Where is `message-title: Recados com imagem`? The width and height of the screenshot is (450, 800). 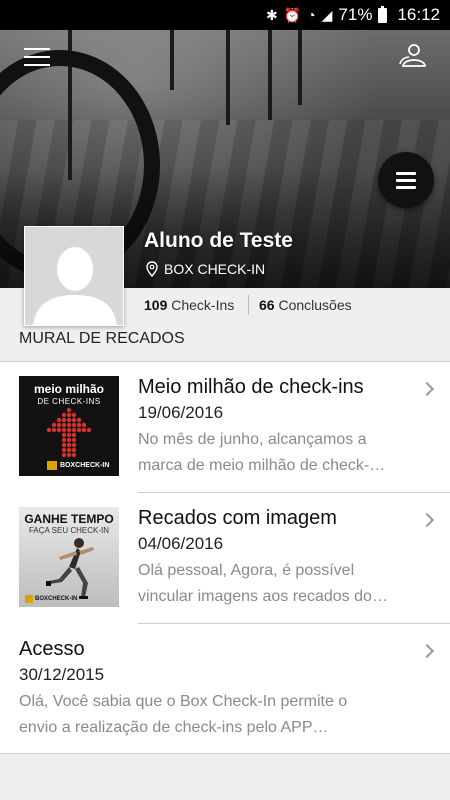 message-title: Recados com imagem is located at coordinates (237, 518).